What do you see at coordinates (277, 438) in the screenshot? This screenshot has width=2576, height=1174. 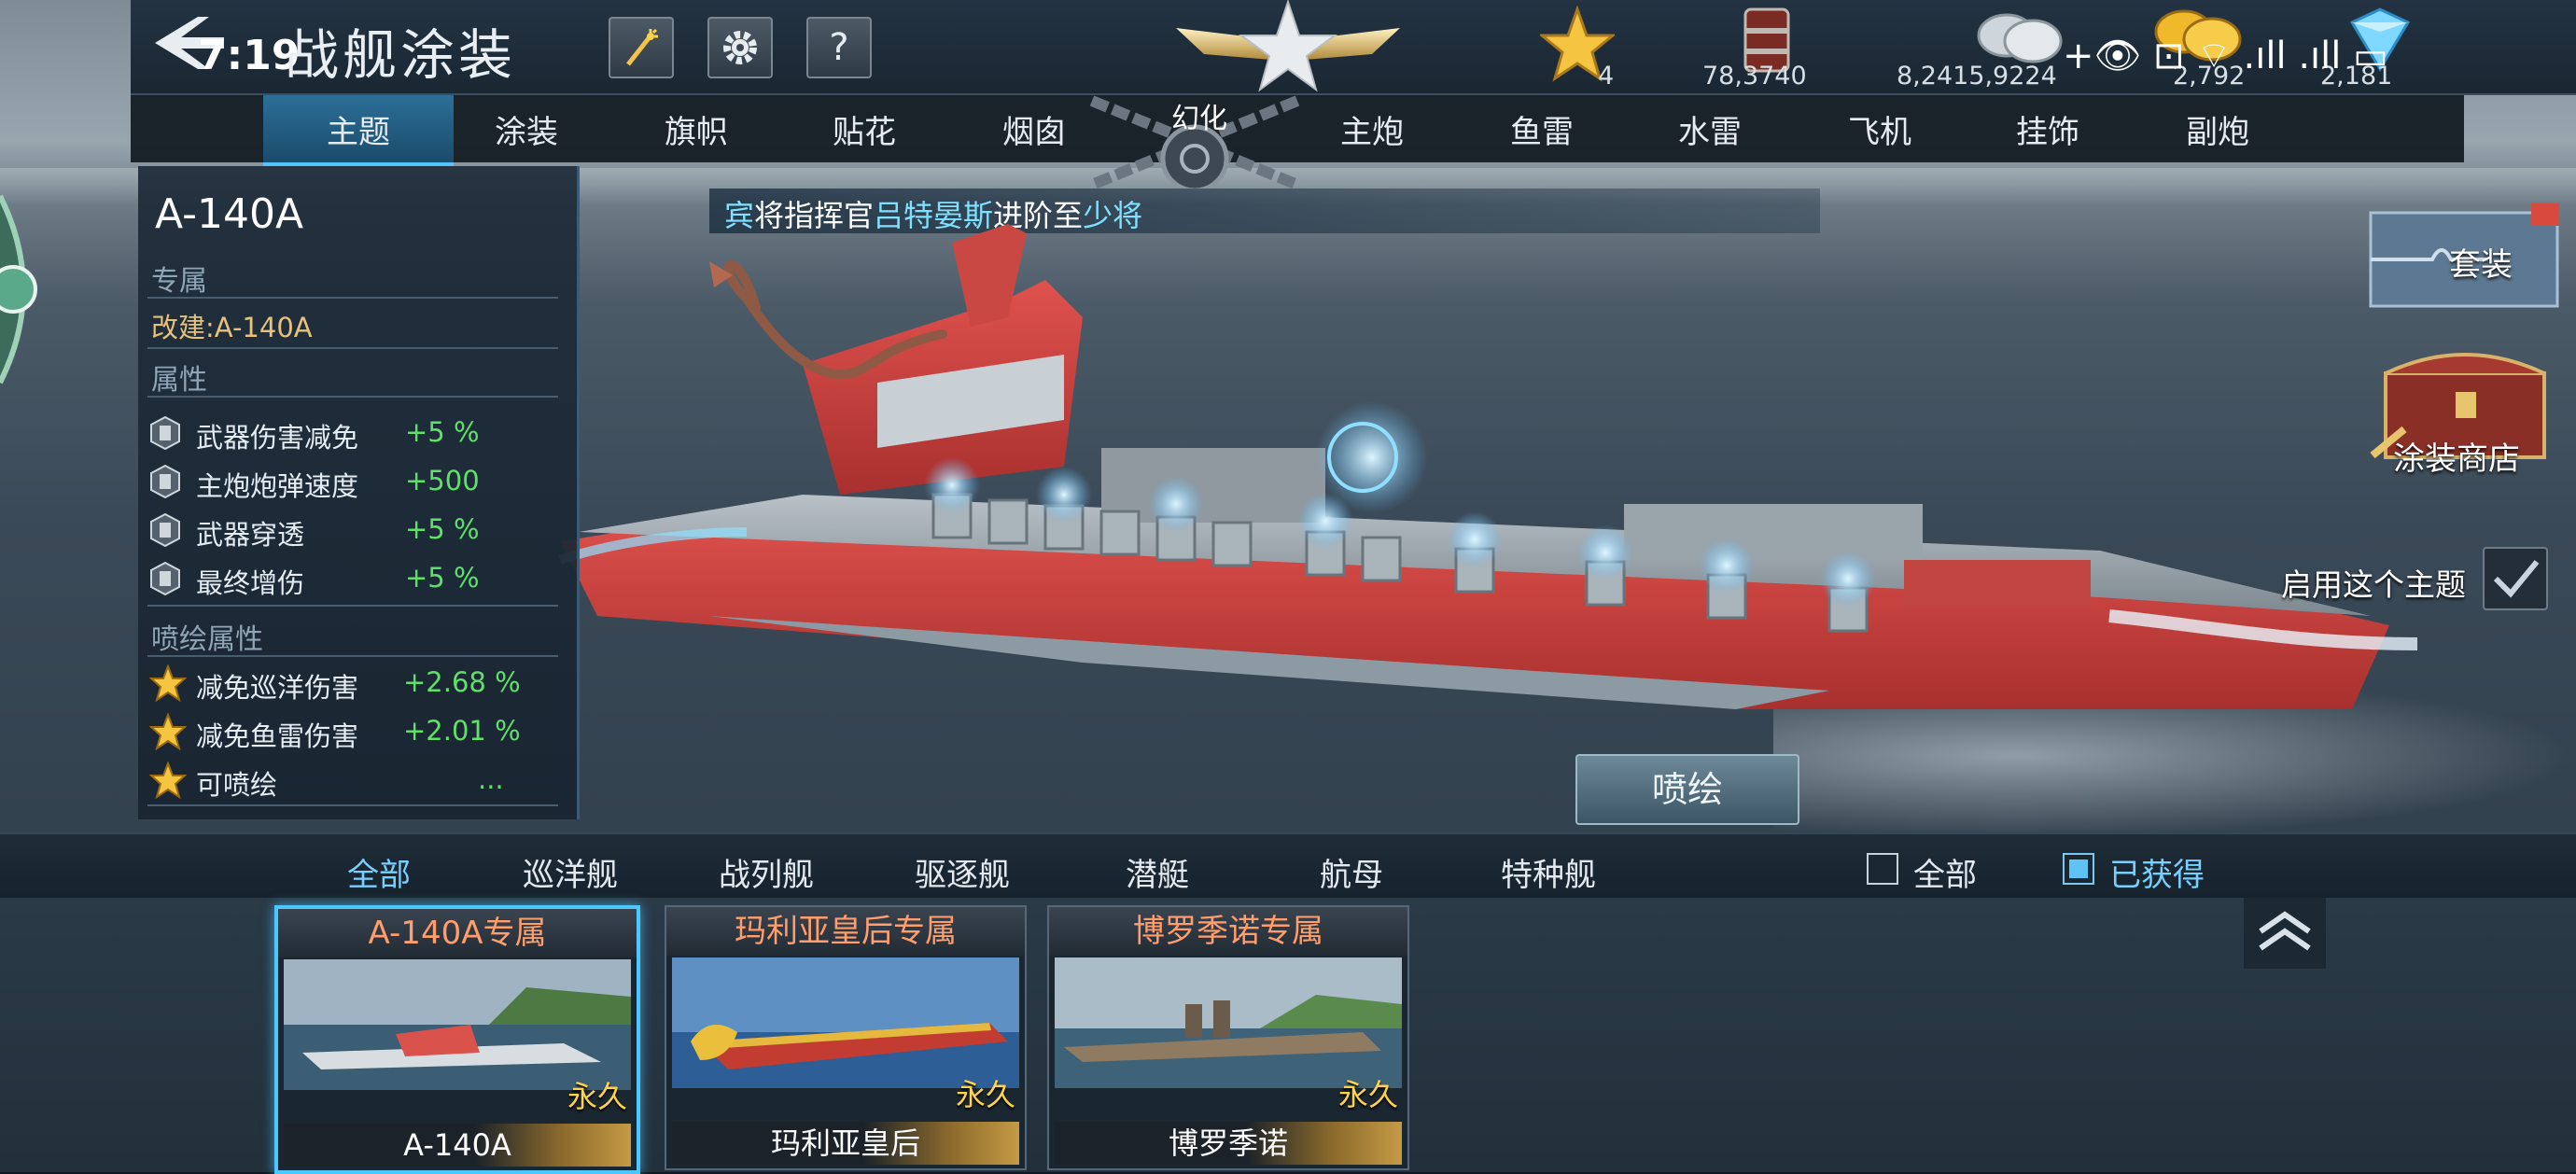 I see `attribute-name: 武器伤害减免` at bounding box center [277, 438].